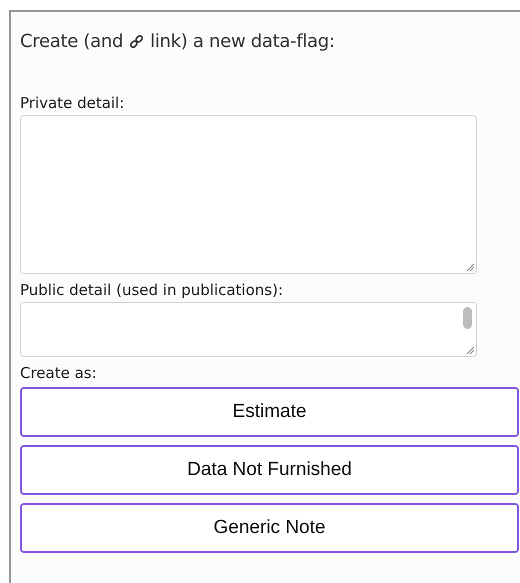  I want to click on form-title: link) a new data-flag:, so click(242, 42).